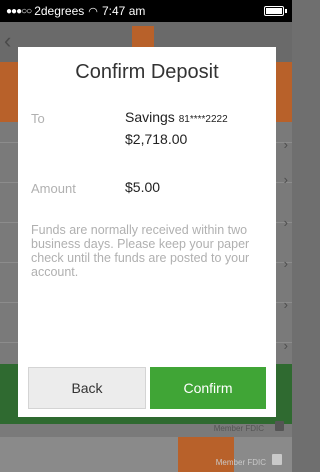  What do you see at coordinates (19, 11) in the screenshot?
I see `signal-strength-icon: ●●●○○` at bounding box center [19, 11].